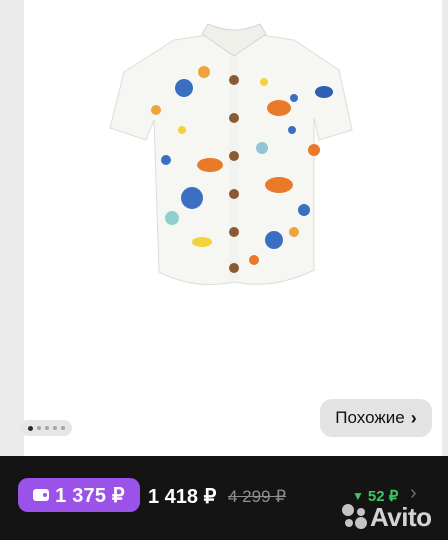 This screenshot has height=540, width=448. What do you see at coordinates (12, 228) in the screenshot?
I see `gallery-side-left` at bounding box center [12, 228].